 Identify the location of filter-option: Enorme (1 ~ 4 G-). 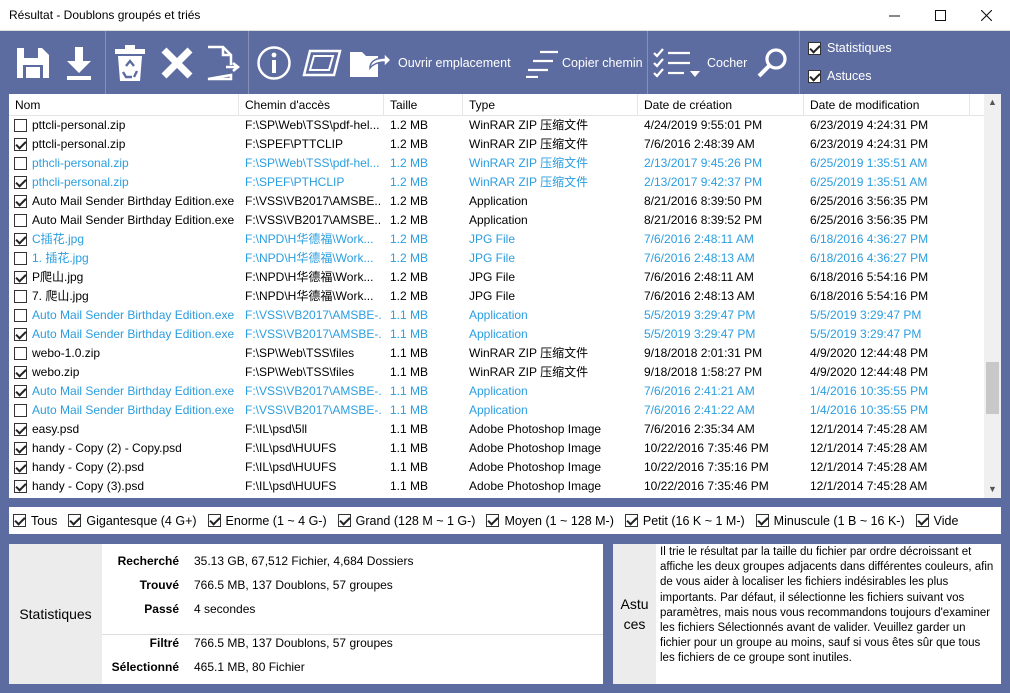
(267, 521).